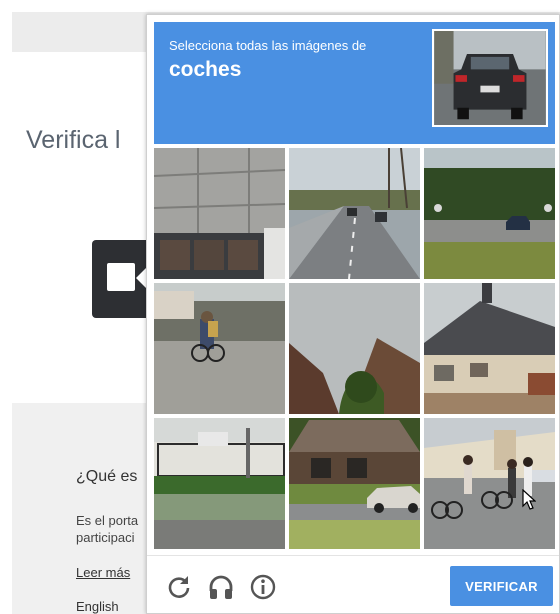  What do you see at coordinates (353, 584) in the screenshot?
I see `captcha-footer: VERIFICAR` at bounding box center [353, 584].